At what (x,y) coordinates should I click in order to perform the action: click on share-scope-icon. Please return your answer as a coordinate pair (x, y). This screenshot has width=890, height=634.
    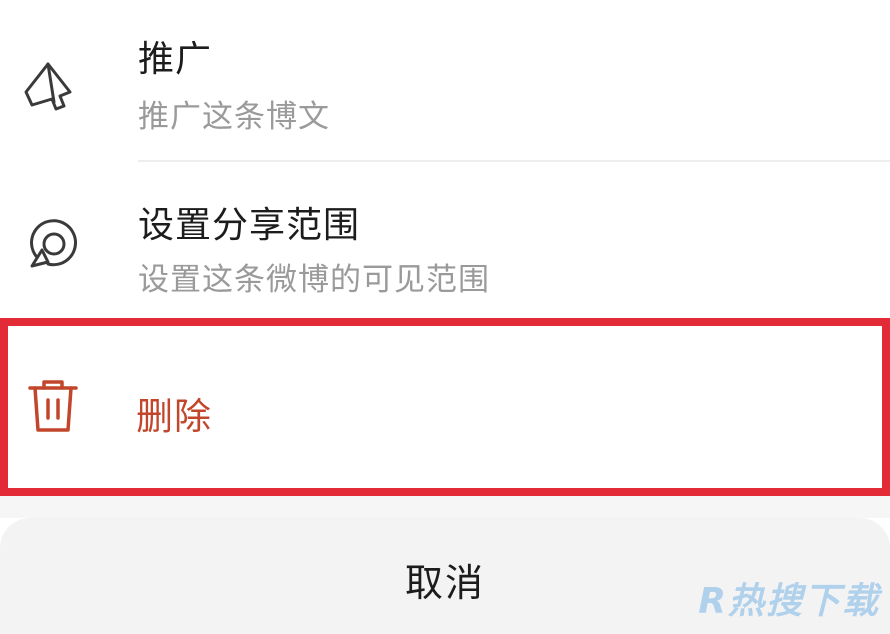
    Looking at the image, I should click on (51, 243).